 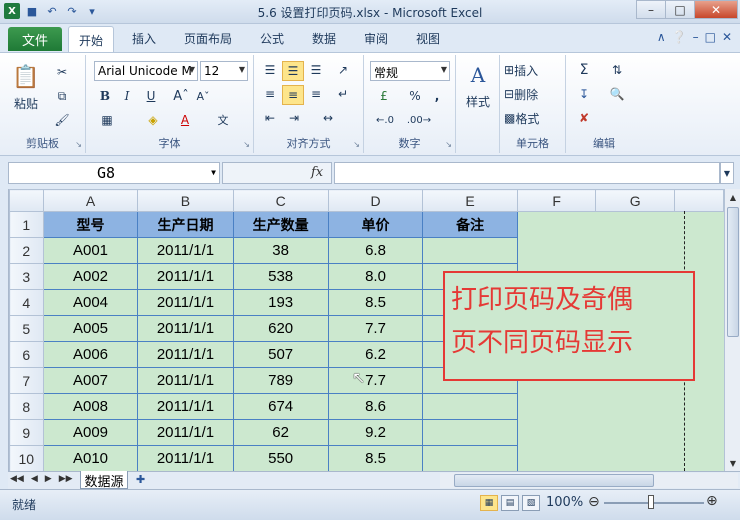 I want to click on row-header: 2, so click(x=26, y=250).